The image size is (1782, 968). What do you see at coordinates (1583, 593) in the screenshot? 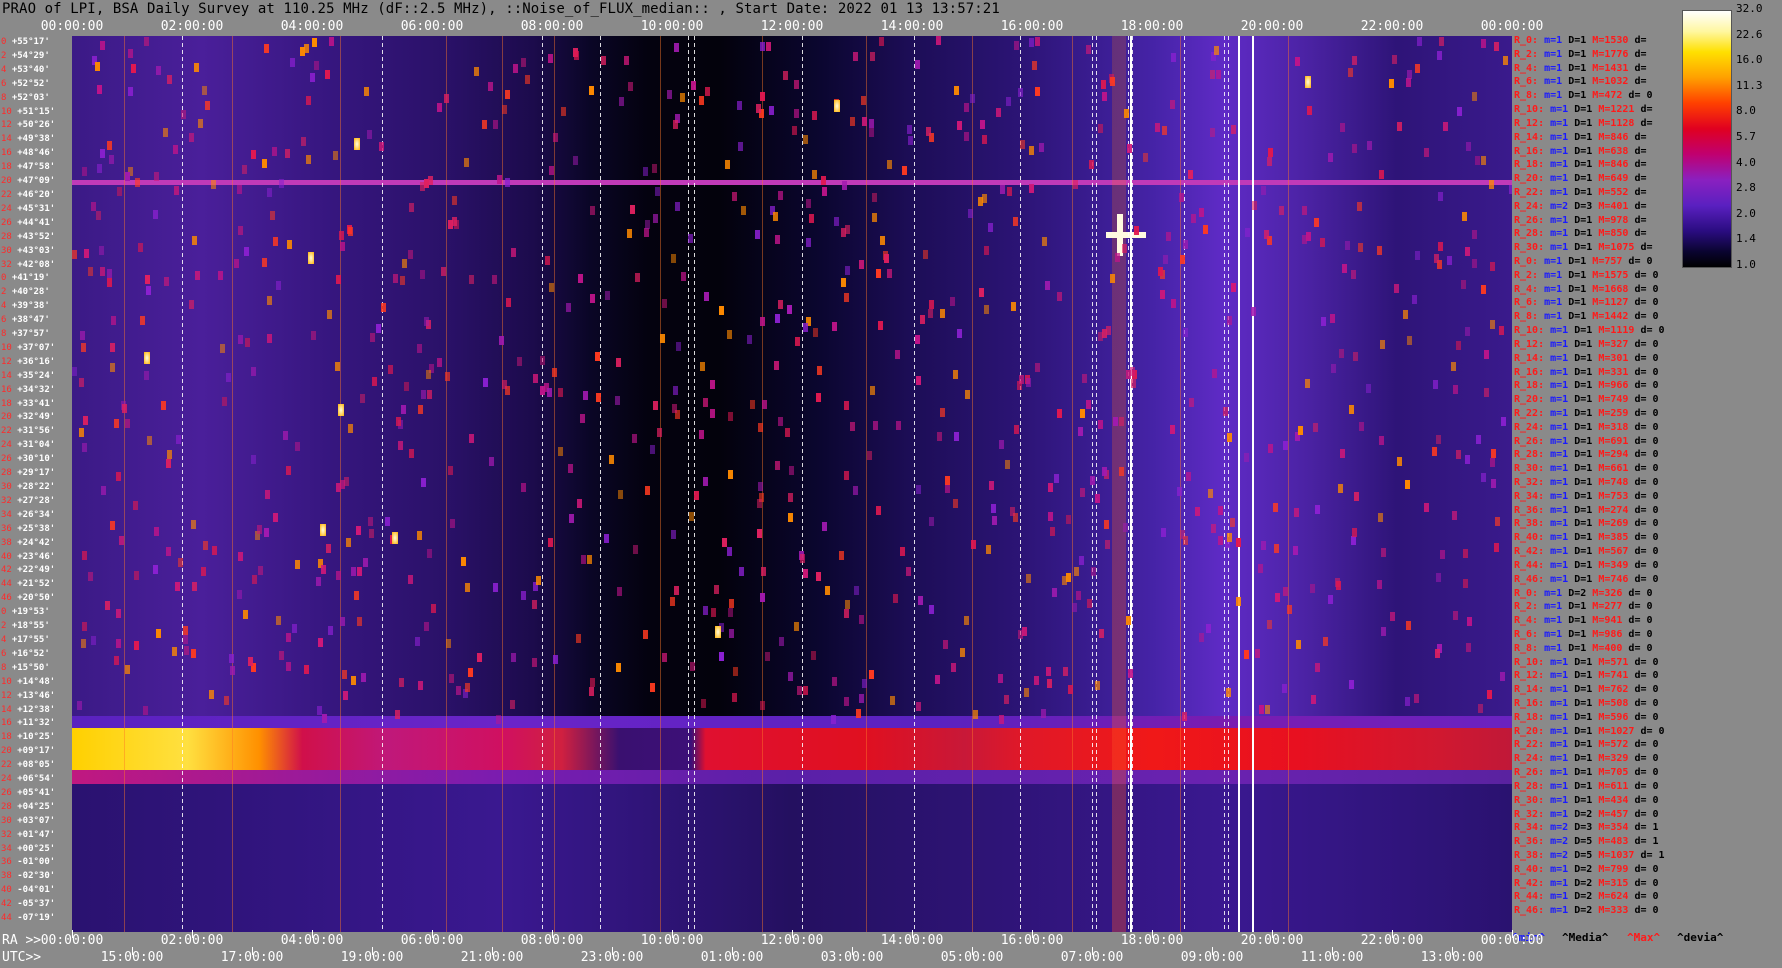
I see `stats-row: R_0: m=1 D=2 M=326 d= 0` at bounding box center [1583, 593].